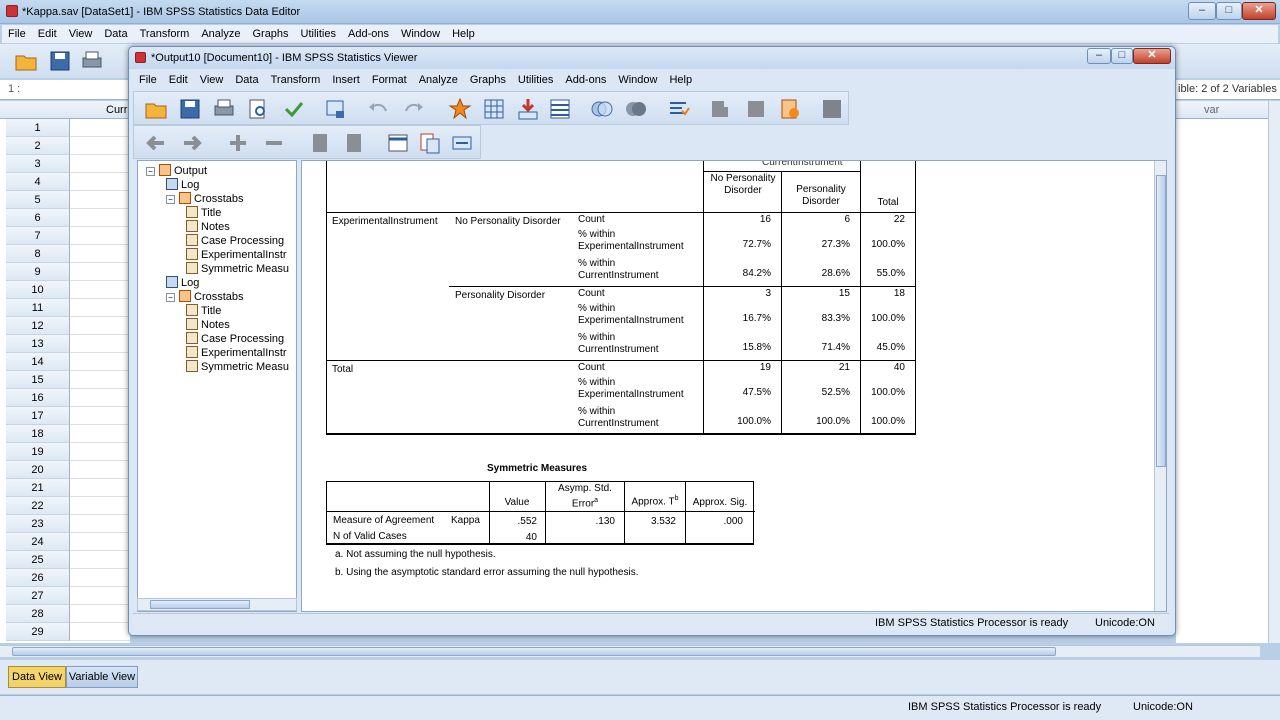  What do you see at coordinates (38, 128) in the screenshot?
I see `row-header: 1` at bounding box center [38, 128].